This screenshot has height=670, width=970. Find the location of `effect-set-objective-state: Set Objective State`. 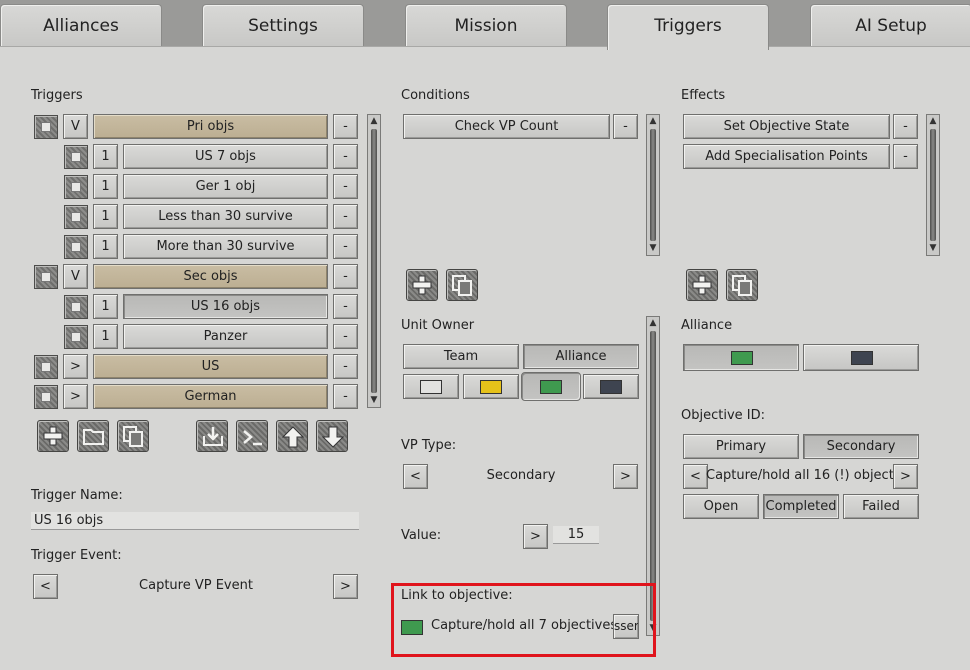

effect-set-objective-state: Set Objective State is located at coordinates (786, 126).